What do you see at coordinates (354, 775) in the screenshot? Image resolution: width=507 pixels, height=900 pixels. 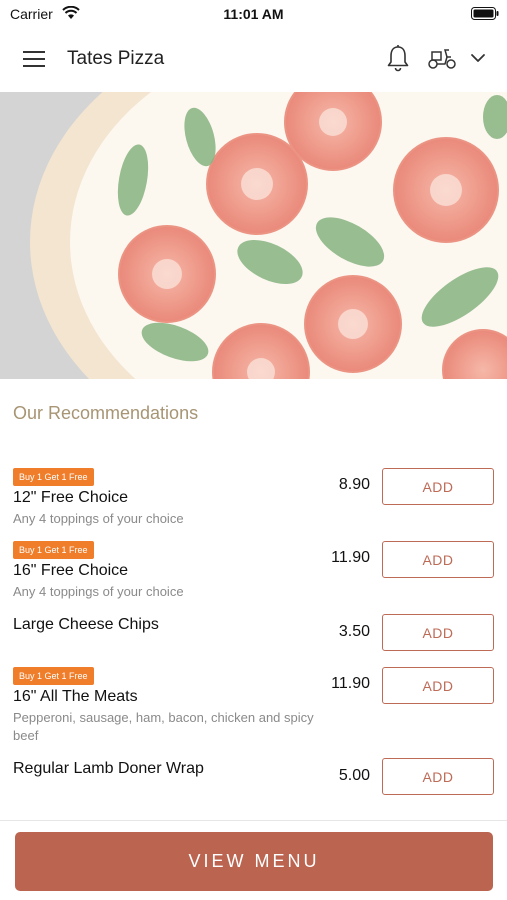 I see `item-price: 5.00` at bounding box center [354, 775].